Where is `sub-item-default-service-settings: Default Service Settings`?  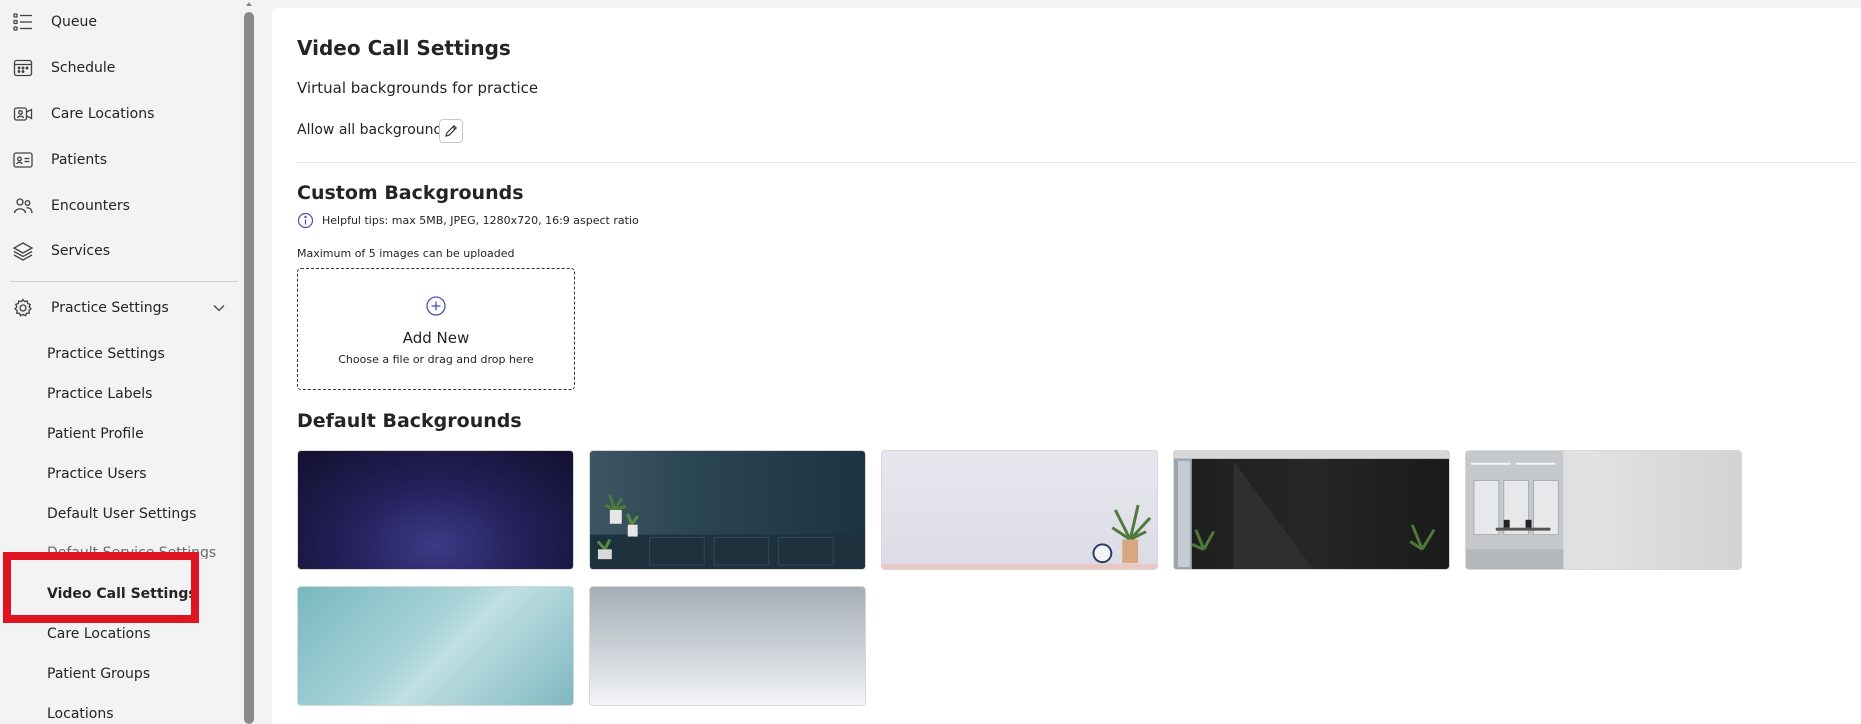 sub-item-default-service-settings: Default Service Settings is located at coordinates (131, 552).